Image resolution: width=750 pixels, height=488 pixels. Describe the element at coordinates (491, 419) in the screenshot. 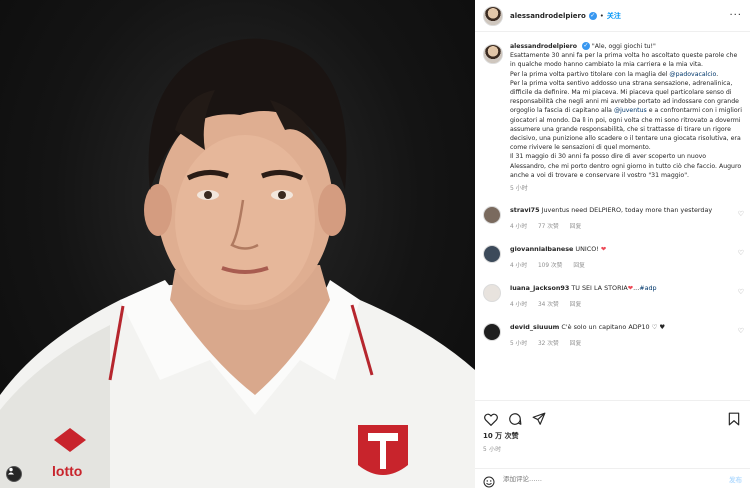

I see `heart-icon` at that location.